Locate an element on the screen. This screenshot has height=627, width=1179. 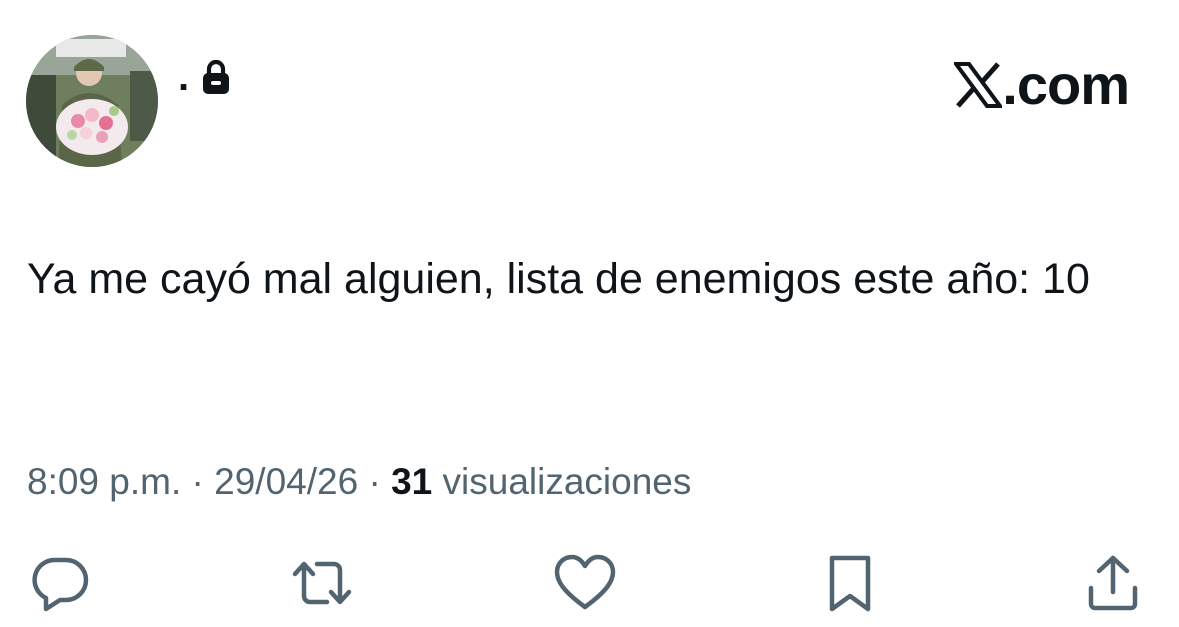
bookmark-button is located at coordinates (850, 583).